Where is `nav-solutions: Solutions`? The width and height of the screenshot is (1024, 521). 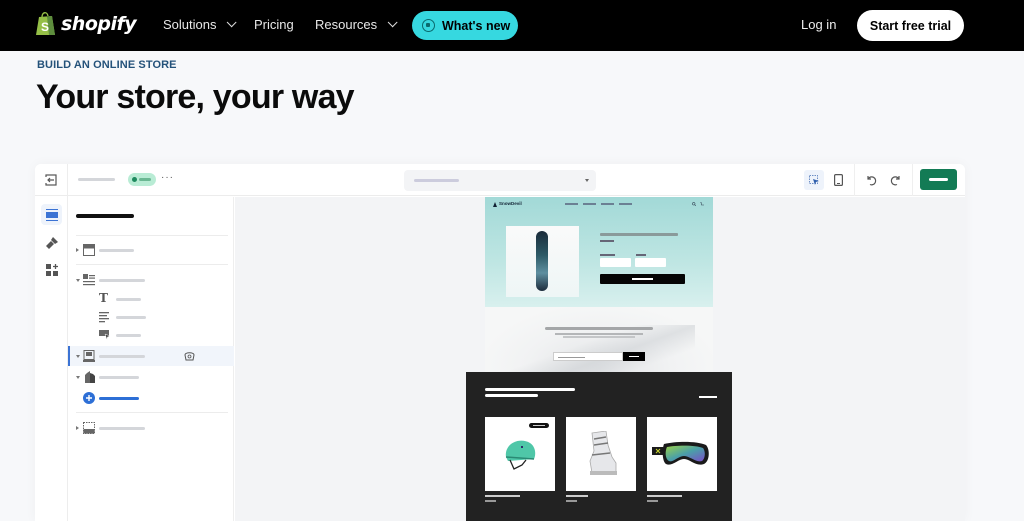
nav-solutions: Solutions is located at coordinates (200, 24).